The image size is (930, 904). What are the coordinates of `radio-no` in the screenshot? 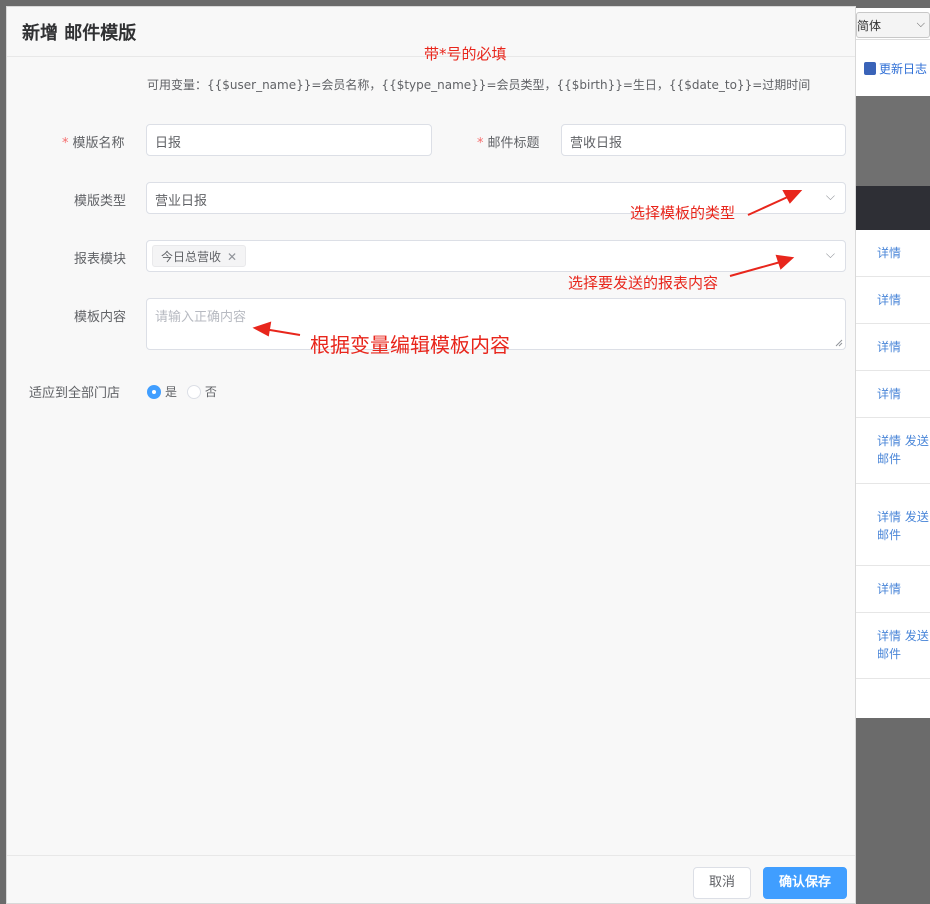 It's located at (193, 392).